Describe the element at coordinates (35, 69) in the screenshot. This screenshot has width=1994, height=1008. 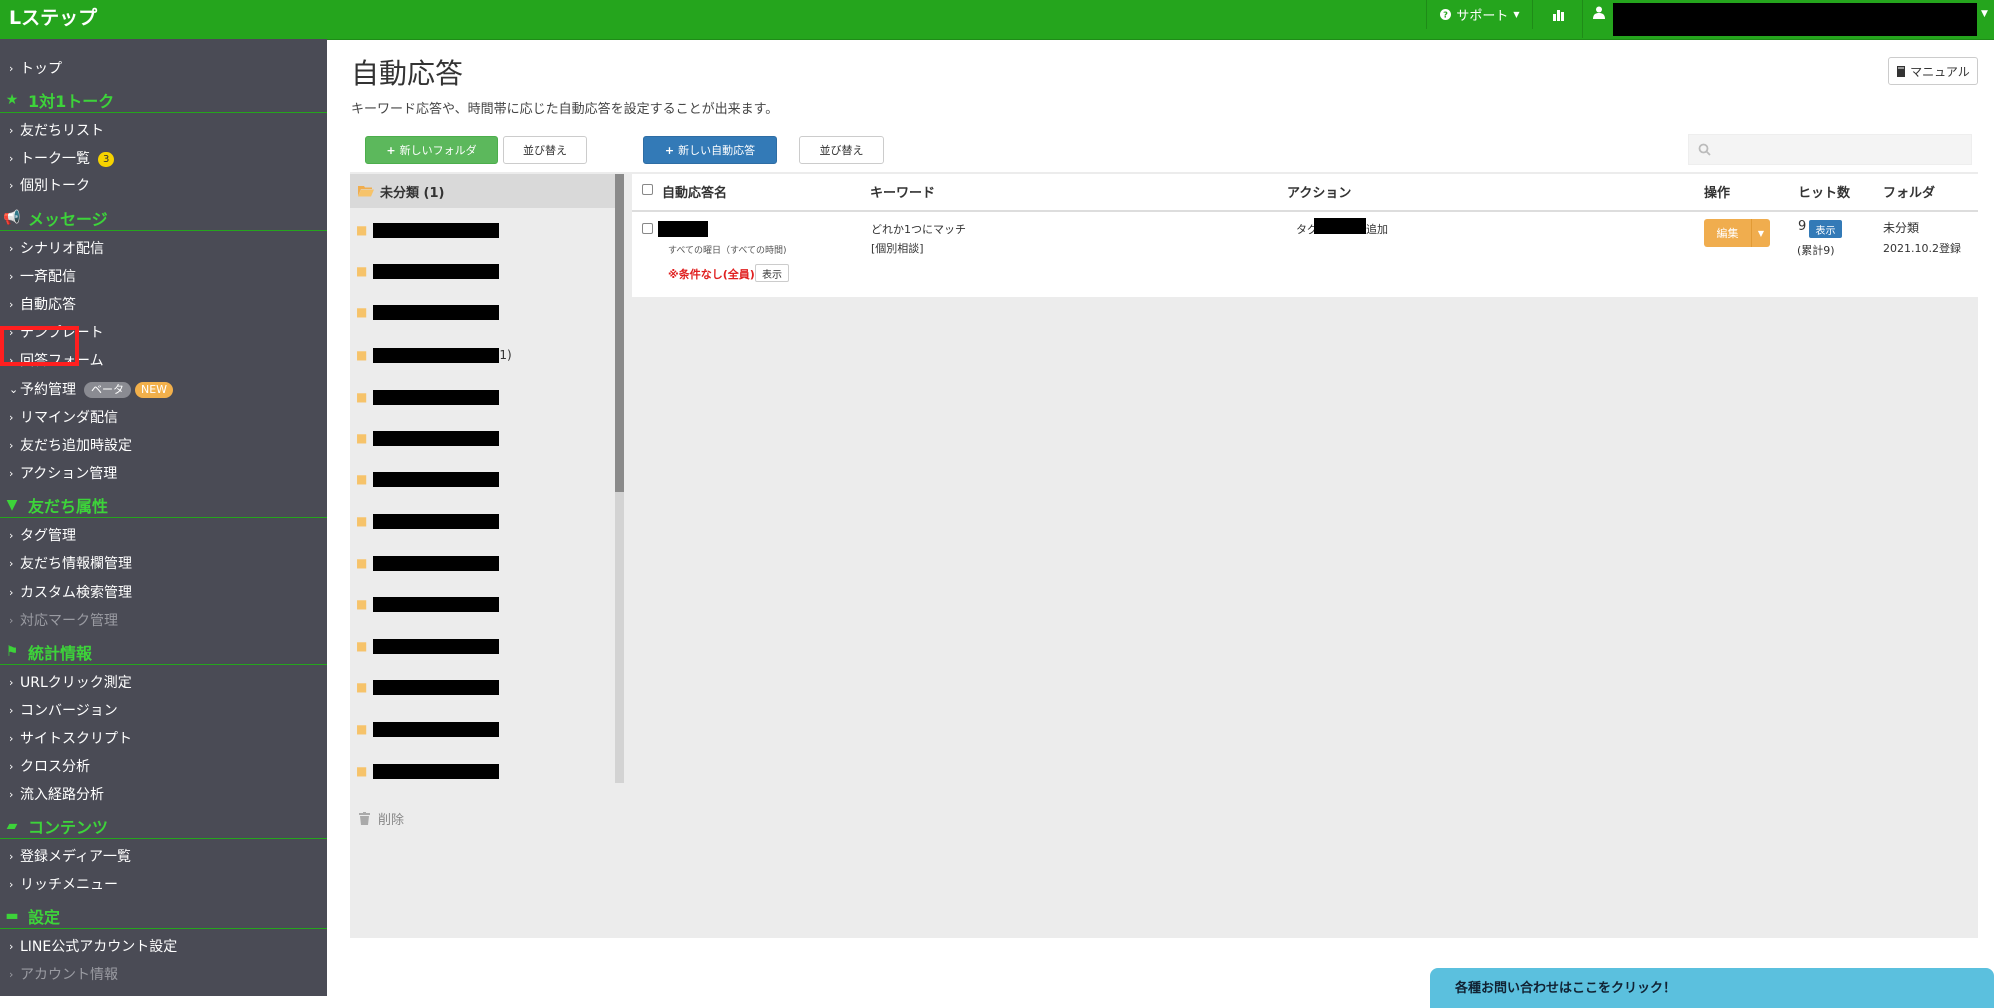
I see `sidebar-item-top: › トップ` at that location.